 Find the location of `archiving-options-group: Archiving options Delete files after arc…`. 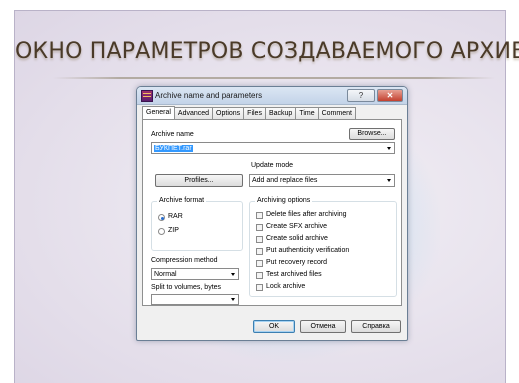

archiving-options-group: Archiving options Delete files after arc… is located at coordinates (323, 247).